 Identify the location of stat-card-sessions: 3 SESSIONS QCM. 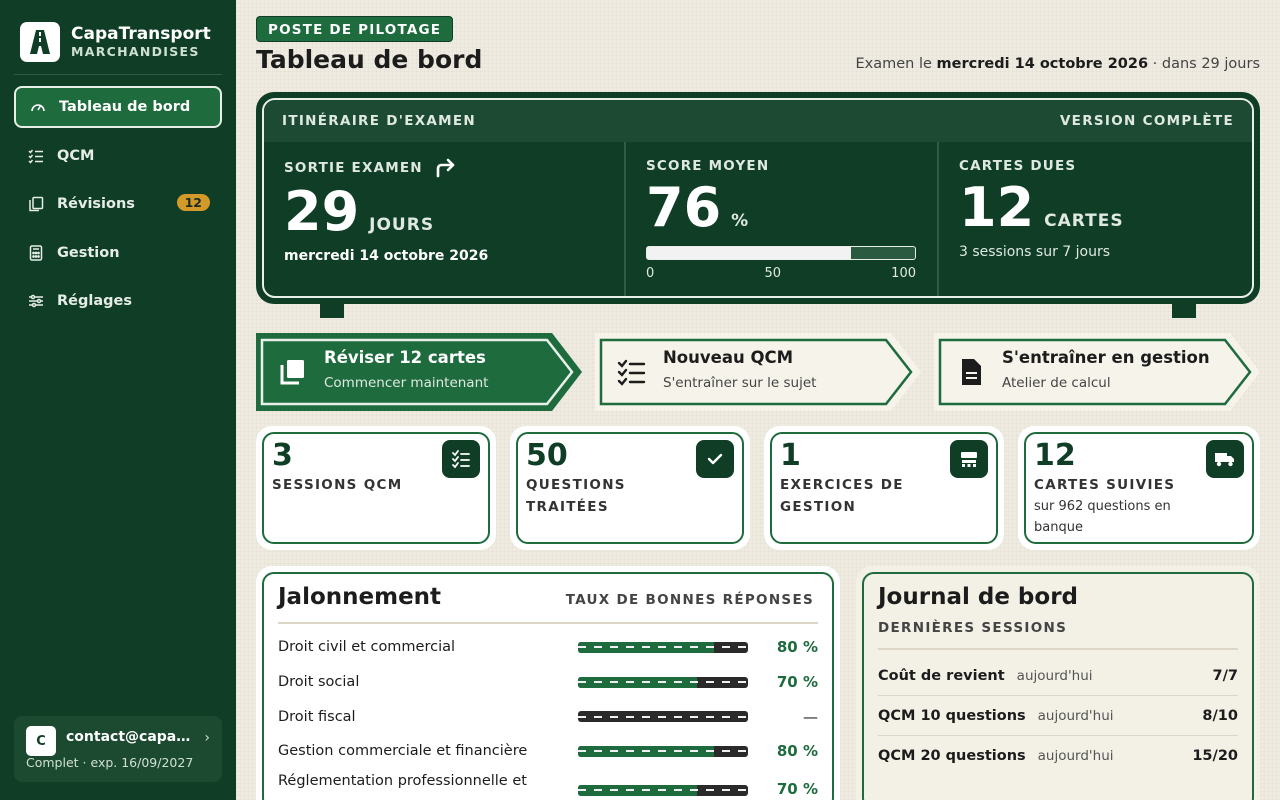
(376, 488).